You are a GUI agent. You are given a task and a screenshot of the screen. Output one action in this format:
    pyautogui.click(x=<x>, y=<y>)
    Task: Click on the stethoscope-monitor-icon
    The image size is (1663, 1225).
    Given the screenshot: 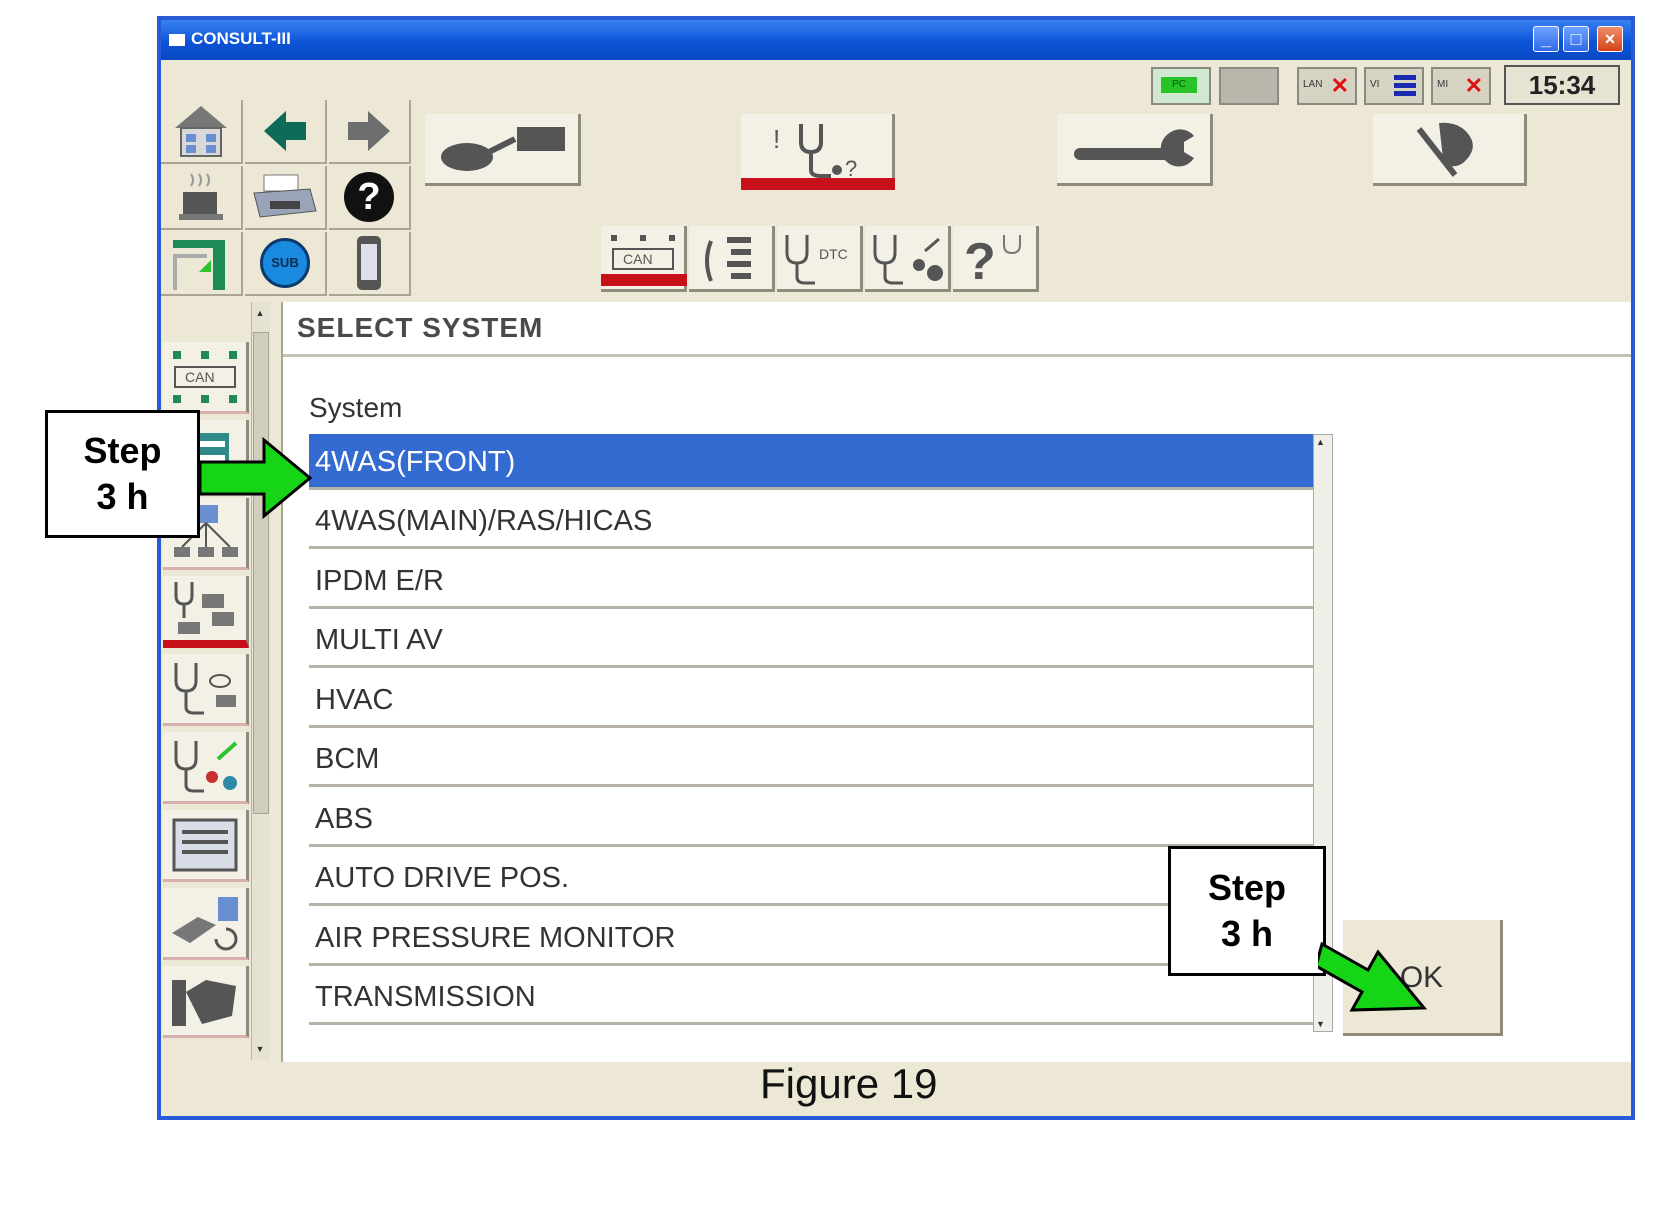 What is the action you would take?
    pyautogui.click(x=908, y=259)
    